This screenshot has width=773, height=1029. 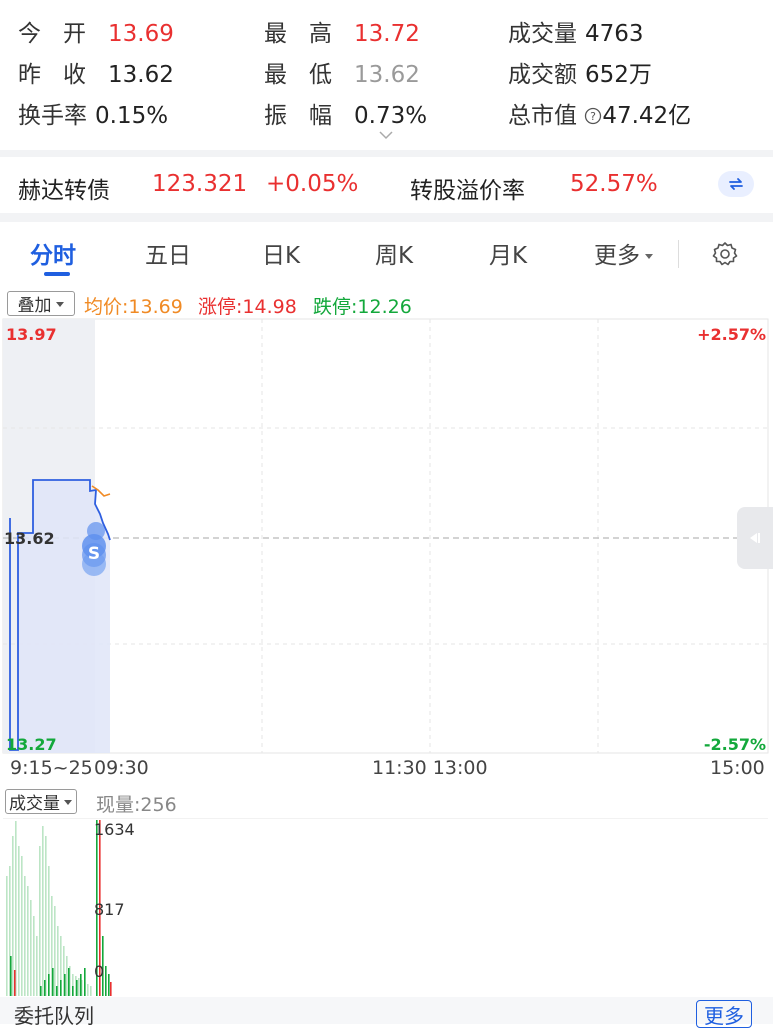 What do you see at coordinates (386, 153) in the screenshot?
I see `divider` at bounding box center [386, 153].